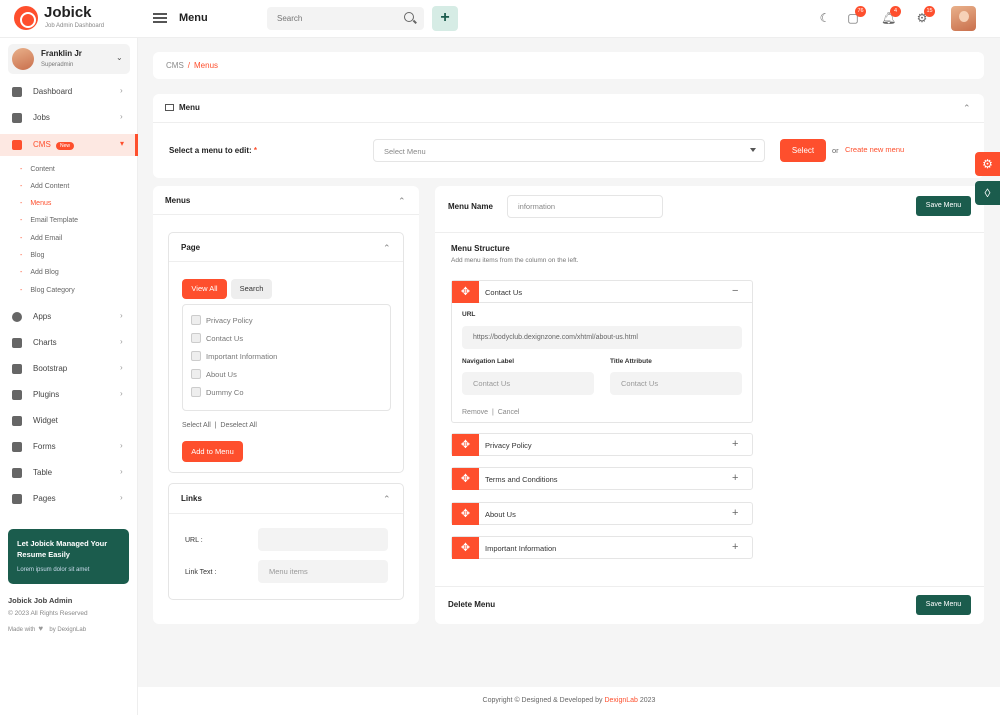 The width and height of the screenshot is (1000, 715). Describe the element at coordinates (44, 498) in the screenshot. I see `sidebar-item-label: Pages` at that location.